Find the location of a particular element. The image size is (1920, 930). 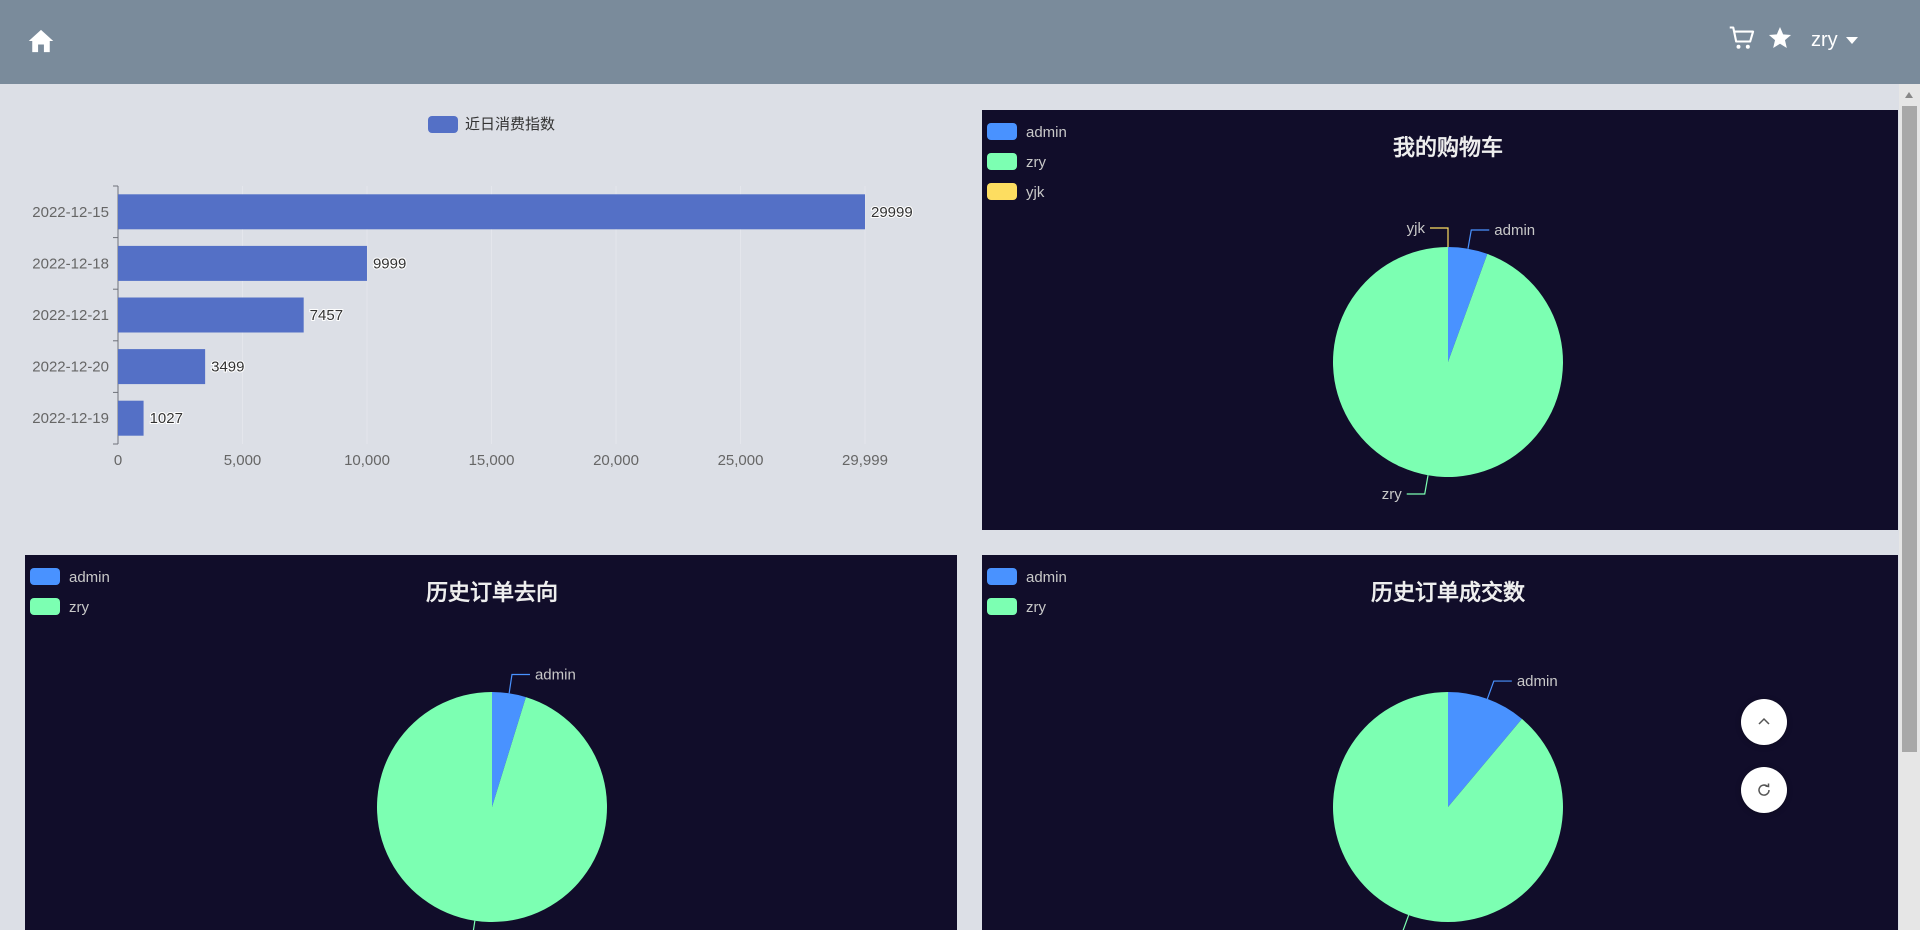

x-tick-label: 25,000 is located at coordinates (741, 460).